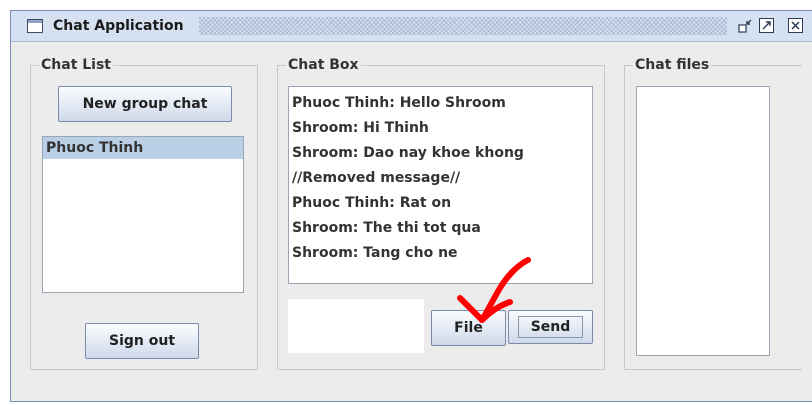 The width and height of the screenshot is (812, 405). I want to click on message: Shroom: Tang cho ne, so click(375, 253).